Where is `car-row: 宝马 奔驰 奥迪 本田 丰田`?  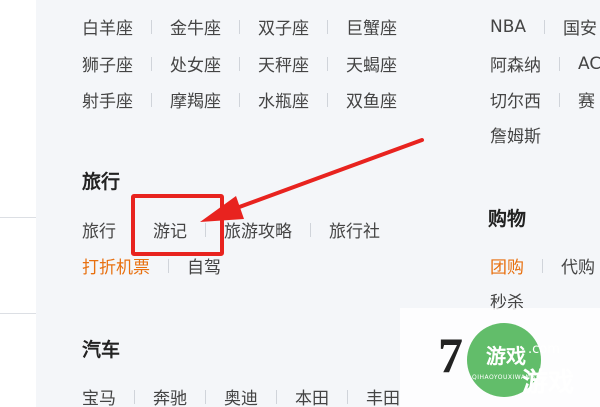 car-row: 宝马 奔驰 奥迪 本田 丰田 is located at coordinates (241, 395).